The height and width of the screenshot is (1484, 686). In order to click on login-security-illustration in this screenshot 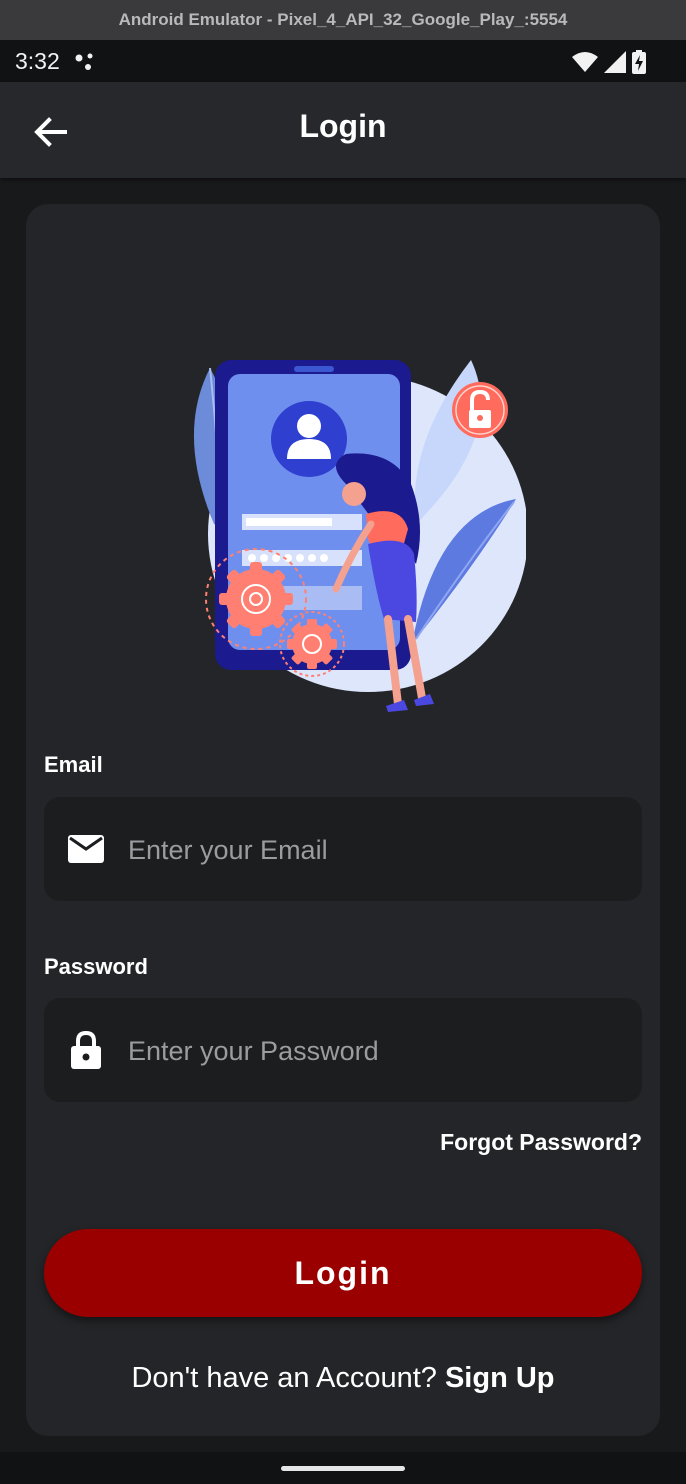, I will do `click(359, 536)`.